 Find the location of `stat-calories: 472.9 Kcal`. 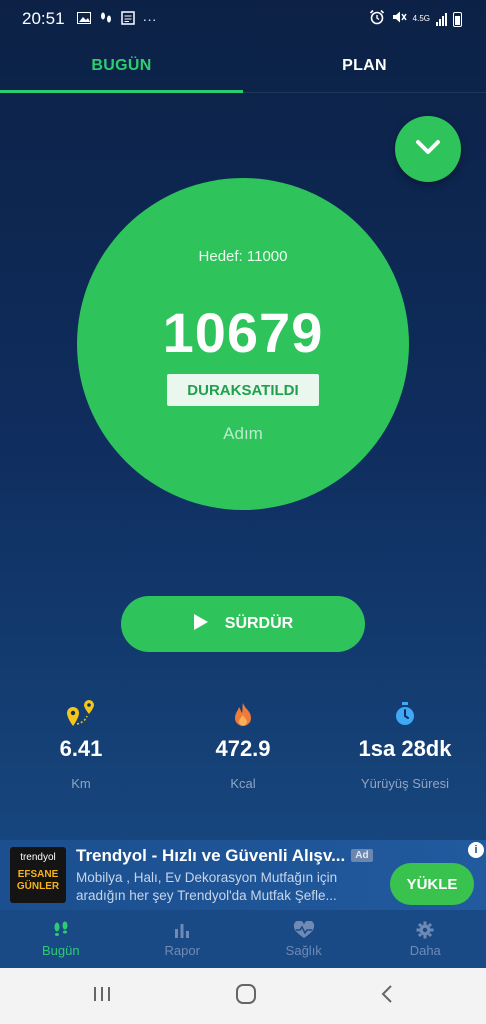

stat-calories: 472.9 Kcal is located at coordinates (243, 753).